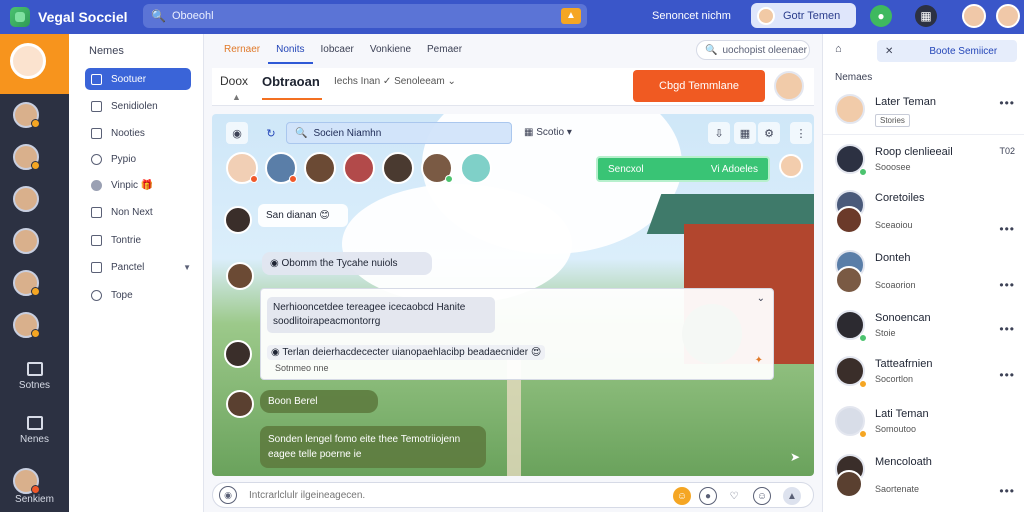 The height and width of the screenshot is (512, 1024). I want to click on banner-right-text: Vi Adoeles, so click(734, 169).